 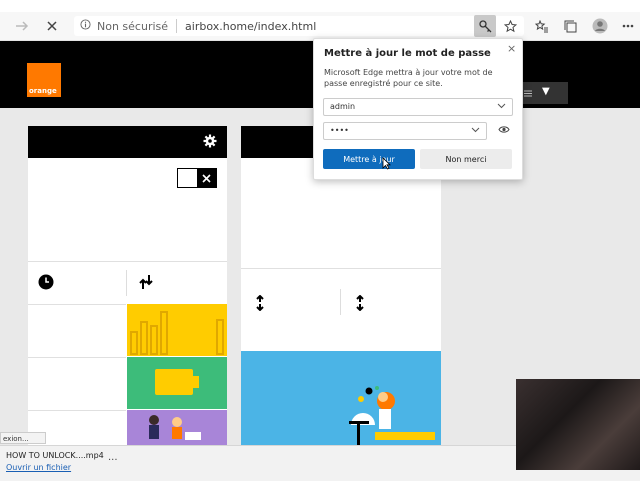 What do you see at coordinates (600, 26) in the screenshot?
I see `profile-icon` at bounding box center [600, 26].